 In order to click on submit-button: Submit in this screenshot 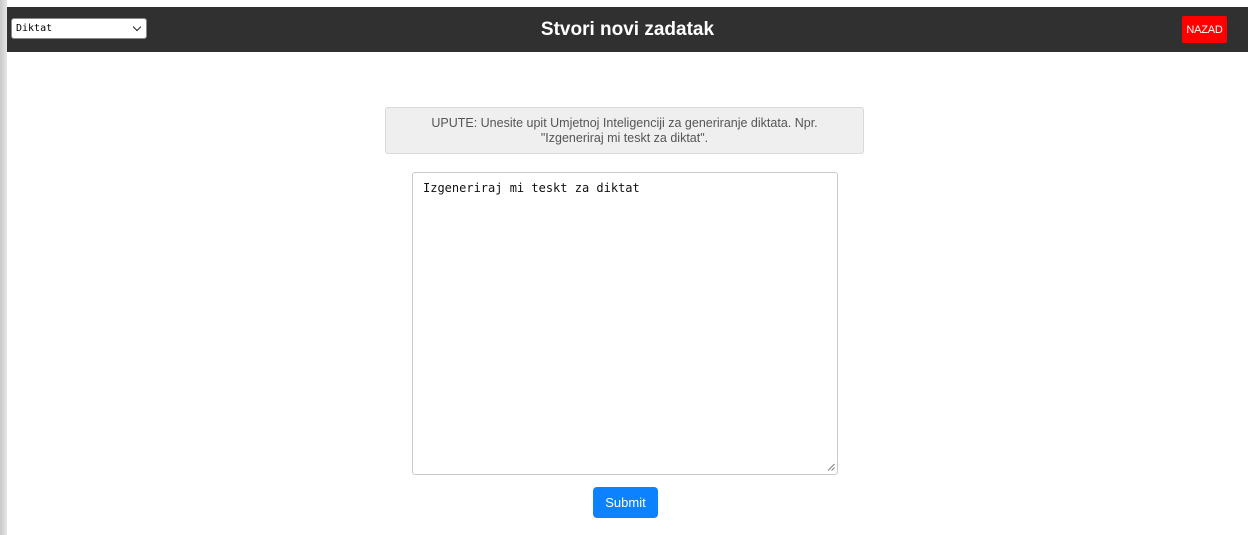, I will do `click(625, 502)`.